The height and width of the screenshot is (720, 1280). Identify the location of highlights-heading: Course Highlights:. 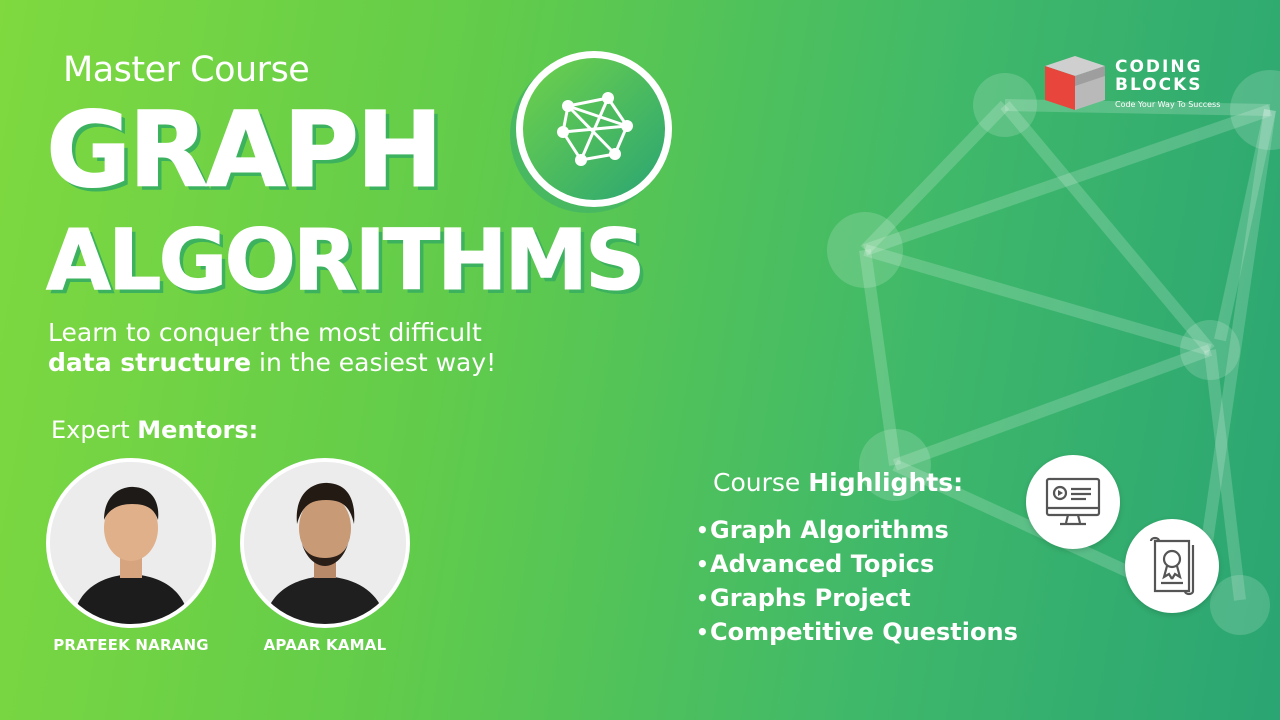
(838, 482).